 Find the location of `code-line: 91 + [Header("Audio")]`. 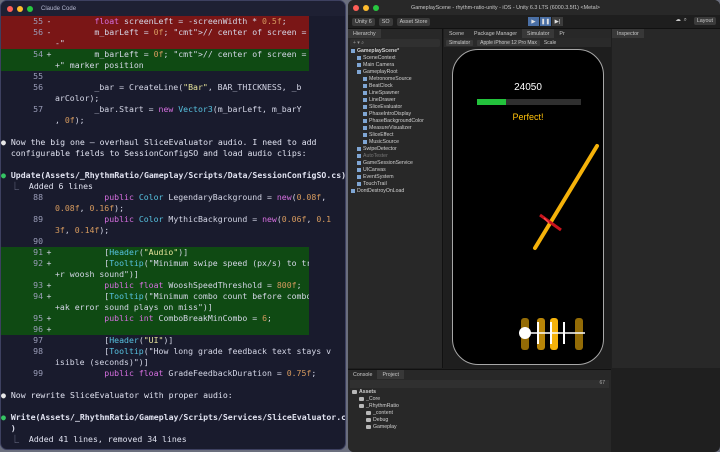

code-line: 91 + [Header("Audio")] is located at coordinates (155, 252).